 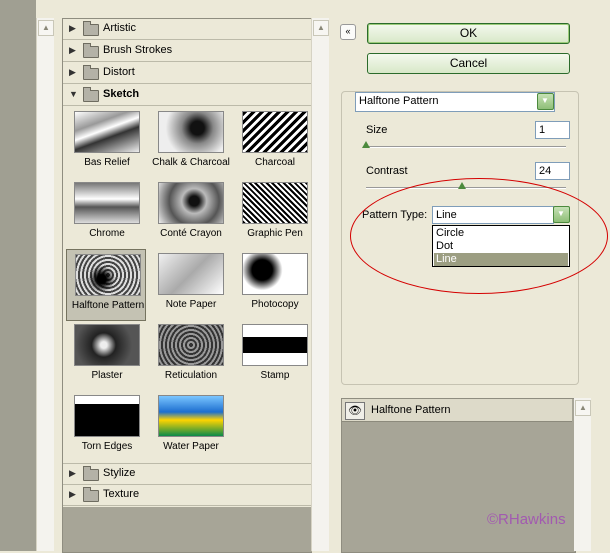 What do you see at coordinates (18, 275) in the screenshot?
I see `preview-canvas` at bounding box center [18, 275].